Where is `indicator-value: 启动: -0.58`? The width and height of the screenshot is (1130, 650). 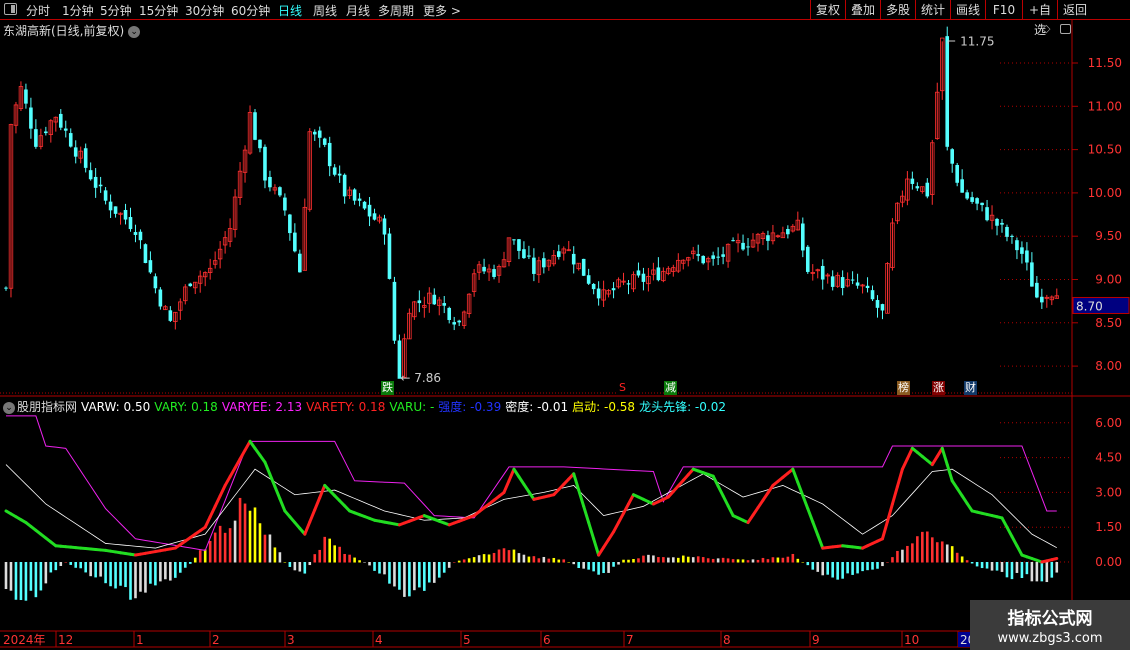
indicator-value: 启动: -0.58 is located at coordinates (604, 407).